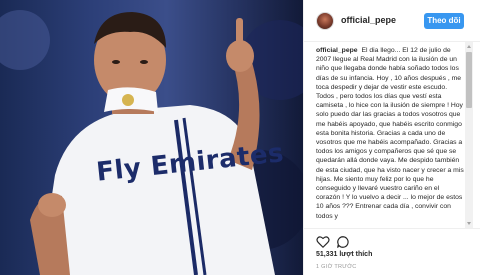 The height and width of the screenshot is (275, 480). Describe the element at coordinates (325, 21) in the screenshot. I see `avatar` at that location.